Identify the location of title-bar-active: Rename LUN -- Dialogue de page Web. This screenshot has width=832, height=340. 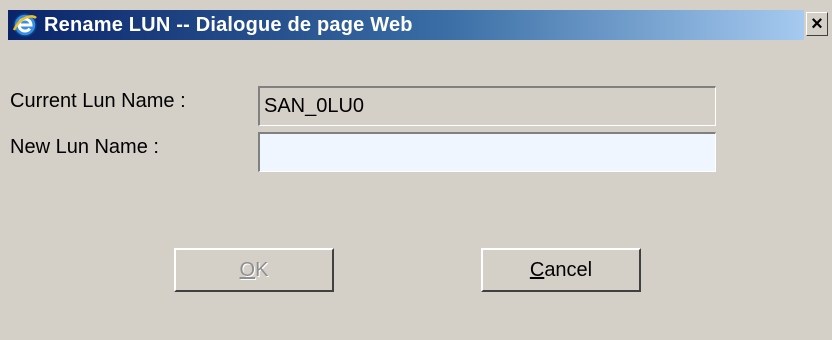
(406, 25).